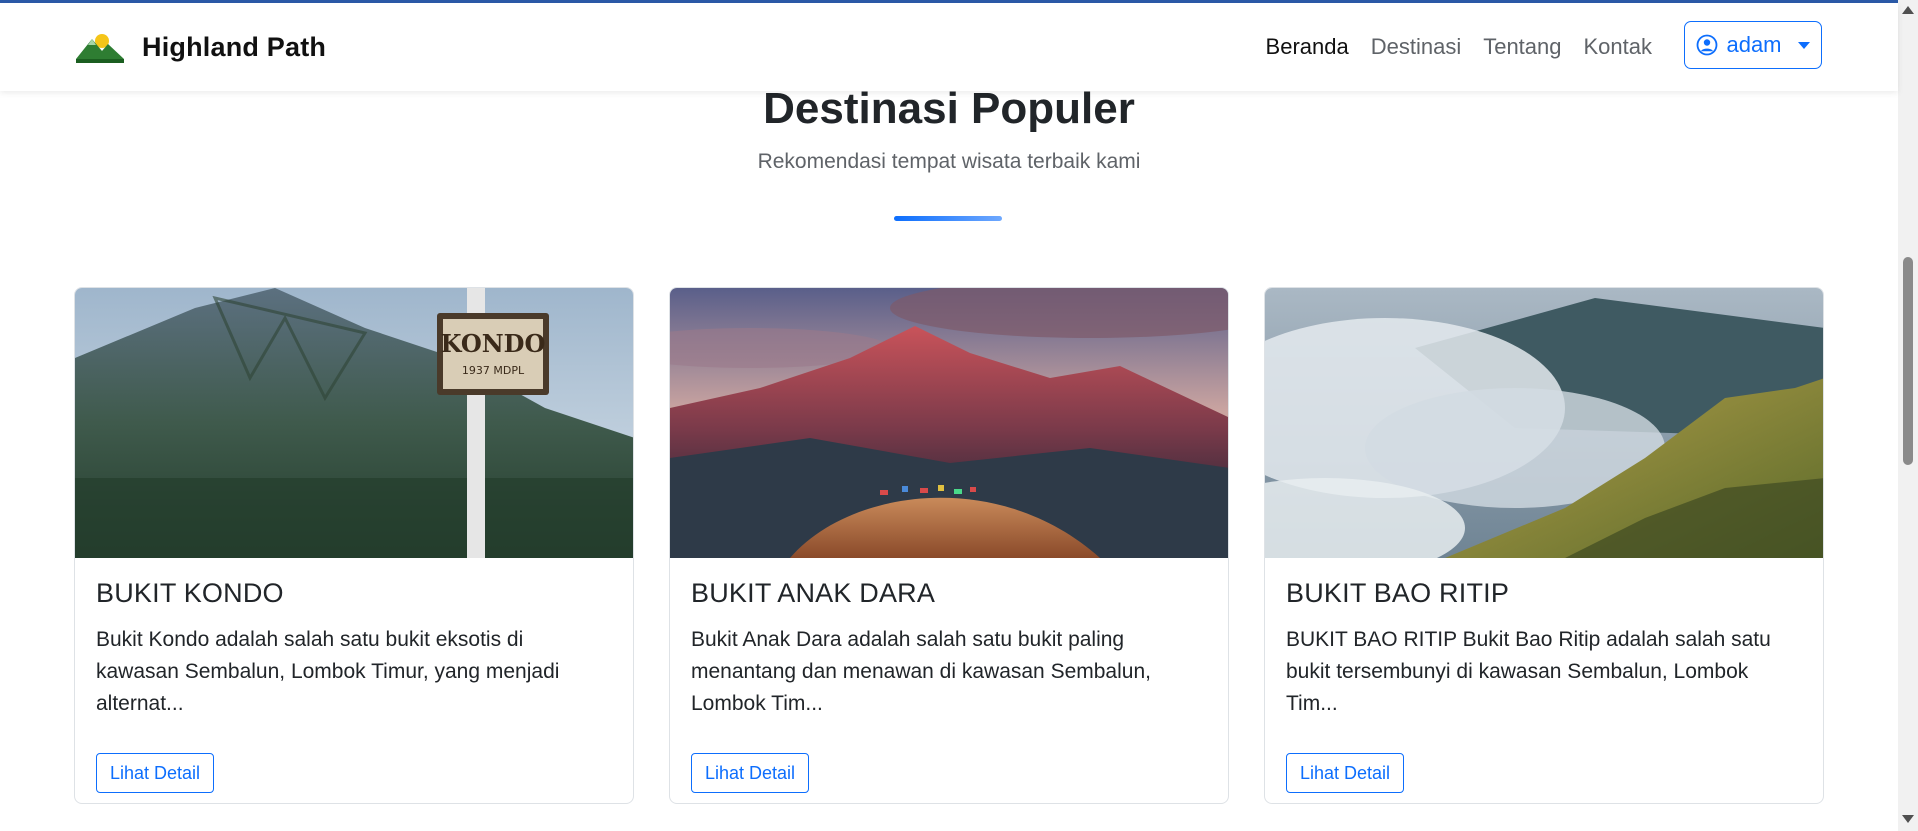 The height and width of the screenshot is (831, 1918). What do you see at coordinates (354, 423) in the screenshot?
I see `card-image-bukit-kondo: KONDO 1937 MDPL` at bounding box center [354, 423].